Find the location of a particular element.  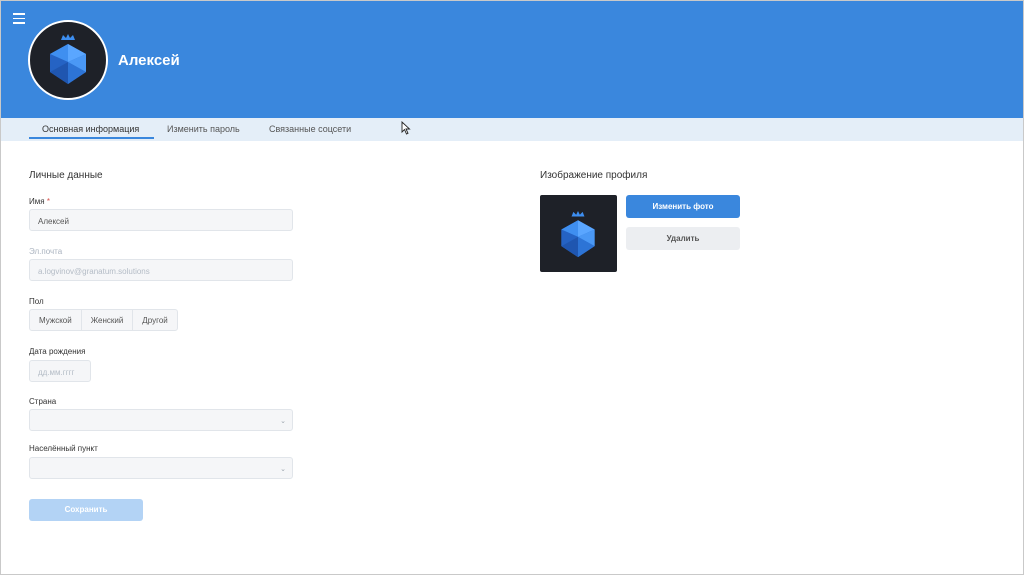

tab-change-password: Изменить пароль is located at coordinates (203, 129).